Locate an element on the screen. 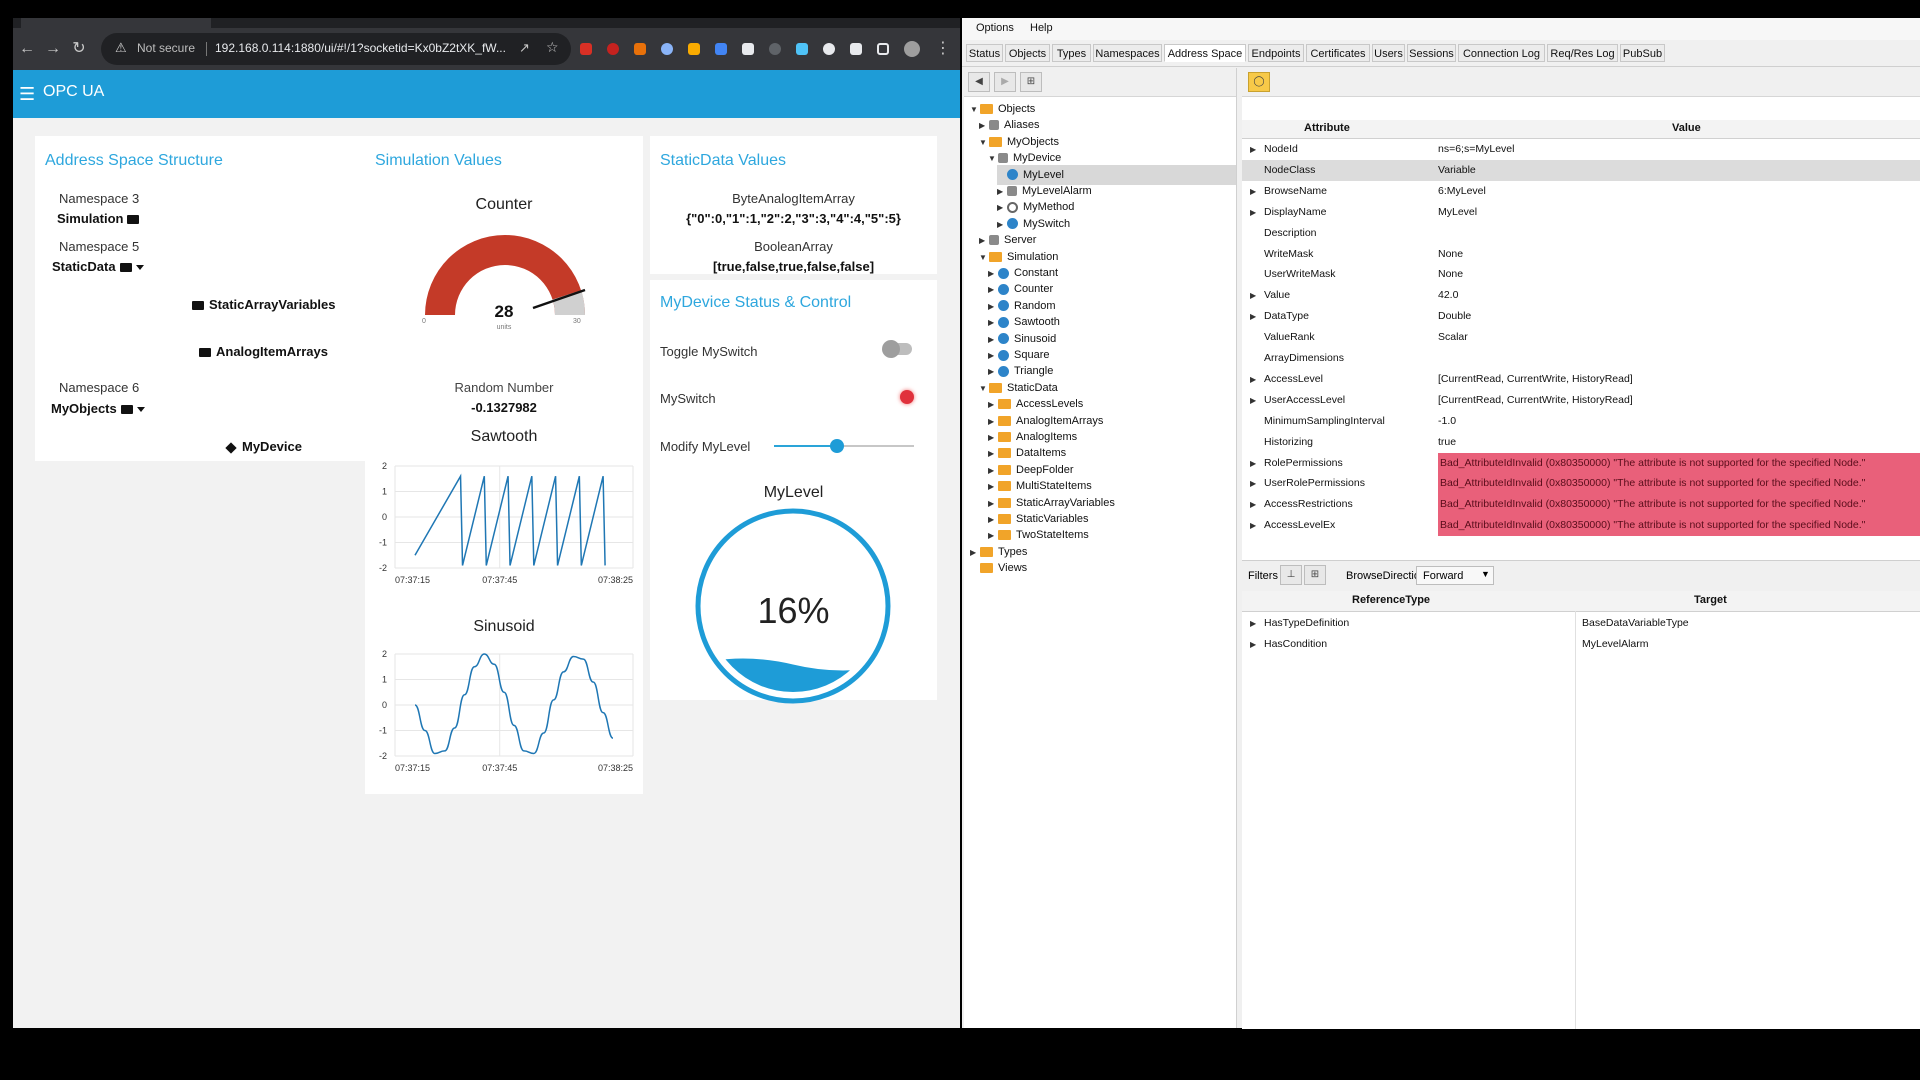  attribute-row: NodeClass Variable is located at coordinates (1581, 170).